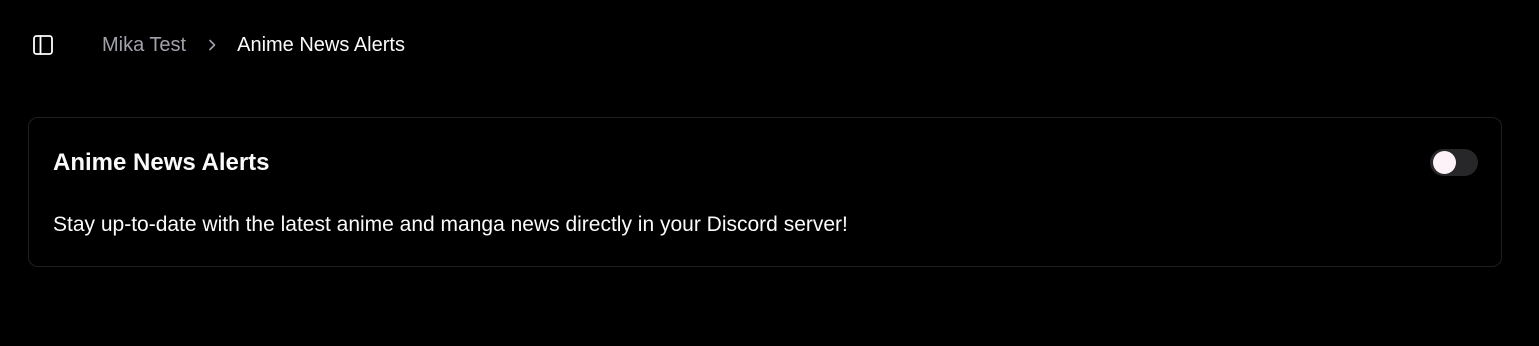  Describe the element at coordinates (161, 162) in the screenshot. I see `card-title: Anime News Alerts` at that location.